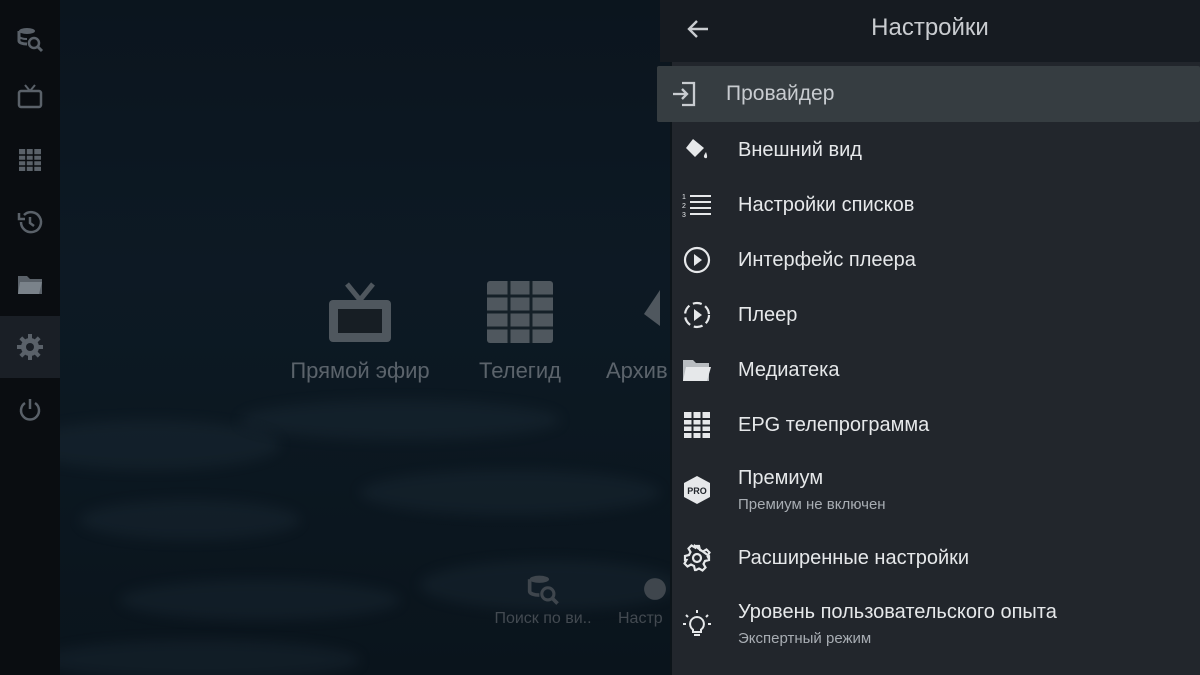 The image size is (1200, 675). I want to click on history-icon, so click(30, 222).